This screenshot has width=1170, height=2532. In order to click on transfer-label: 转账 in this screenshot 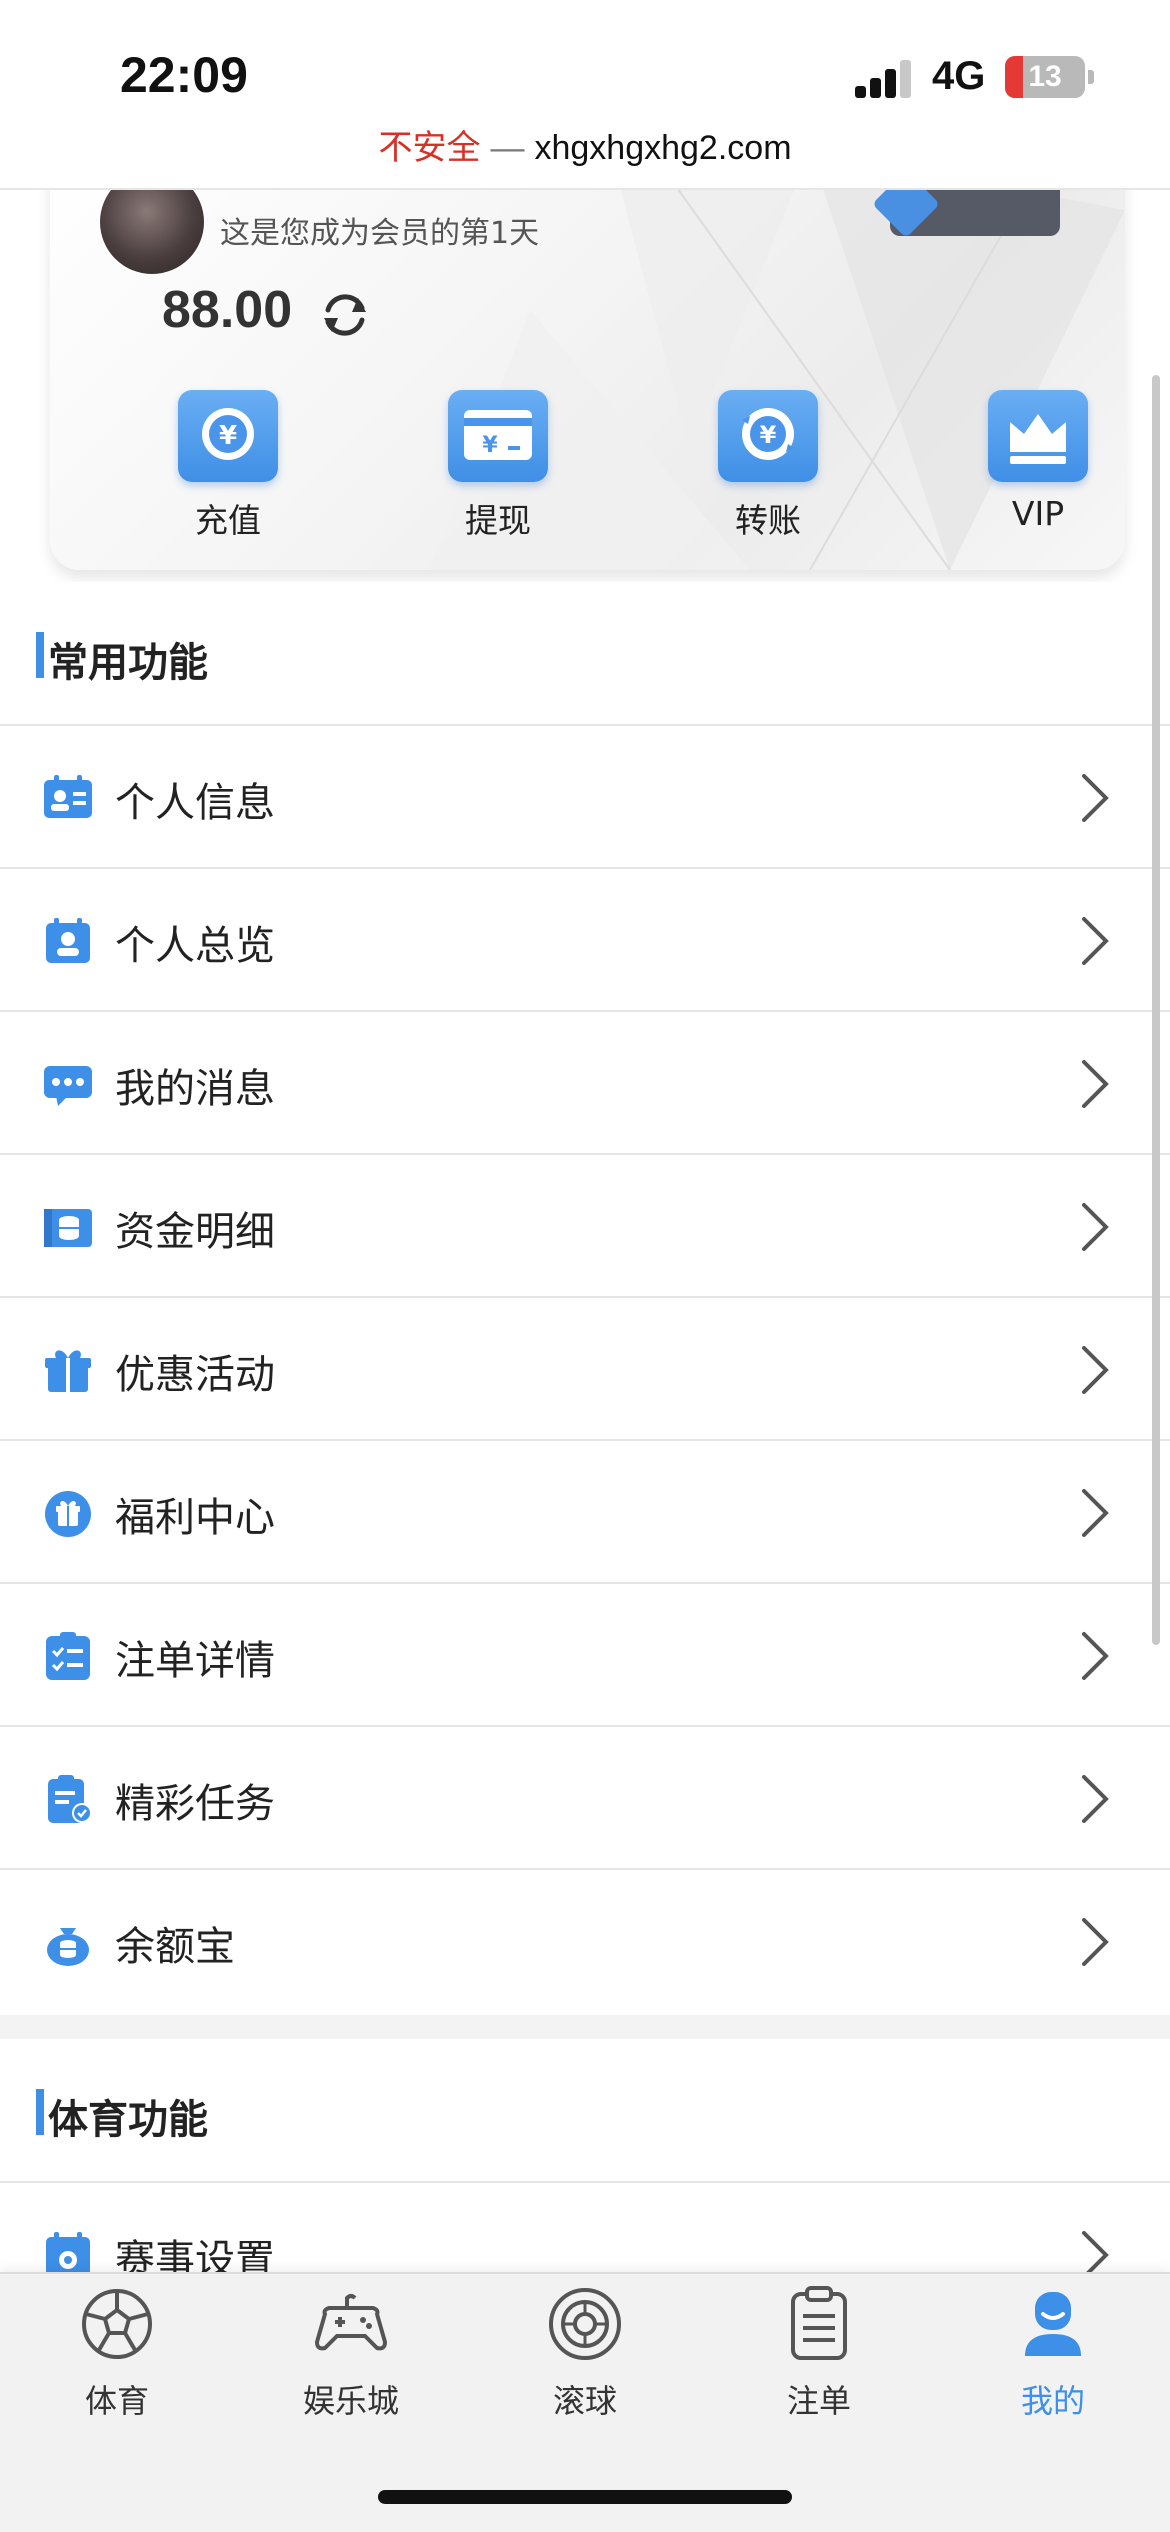, I will do `click(768, 520)`.